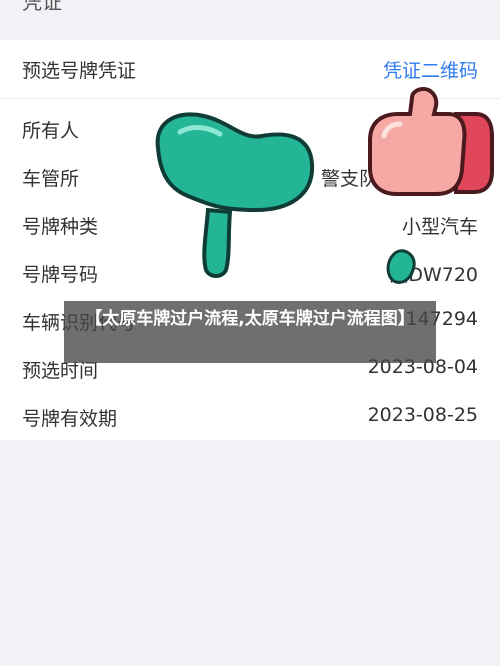  What do you see at coordinates (235, 195) in the screenshot?
I see `sprout-icon` at bounding box center [235, 195].